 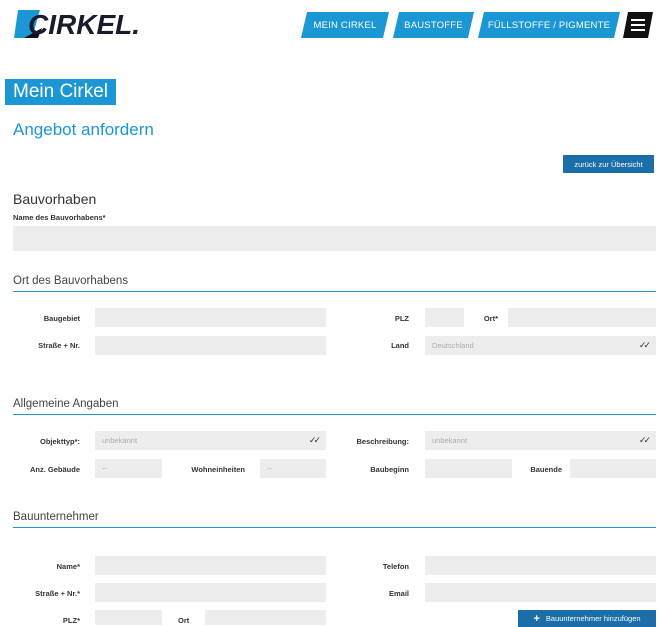 What do you see at coordinates (540, 565) in the screenshot?
I see `telefon-input` at bounding box center [540, 565].